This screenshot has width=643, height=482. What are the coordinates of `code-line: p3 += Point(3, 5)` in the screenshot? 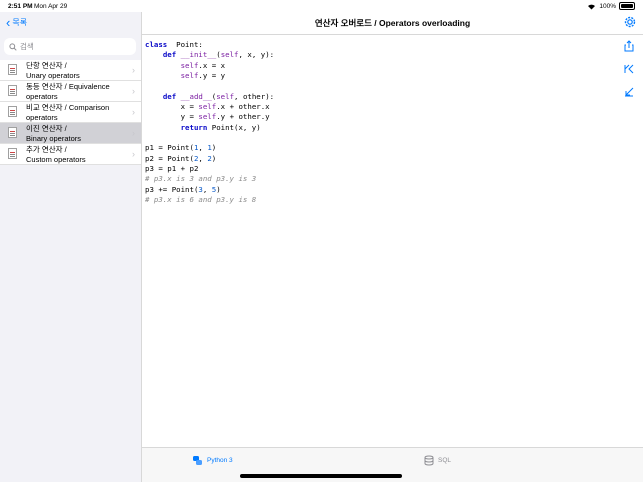 It's located at (209, 190).